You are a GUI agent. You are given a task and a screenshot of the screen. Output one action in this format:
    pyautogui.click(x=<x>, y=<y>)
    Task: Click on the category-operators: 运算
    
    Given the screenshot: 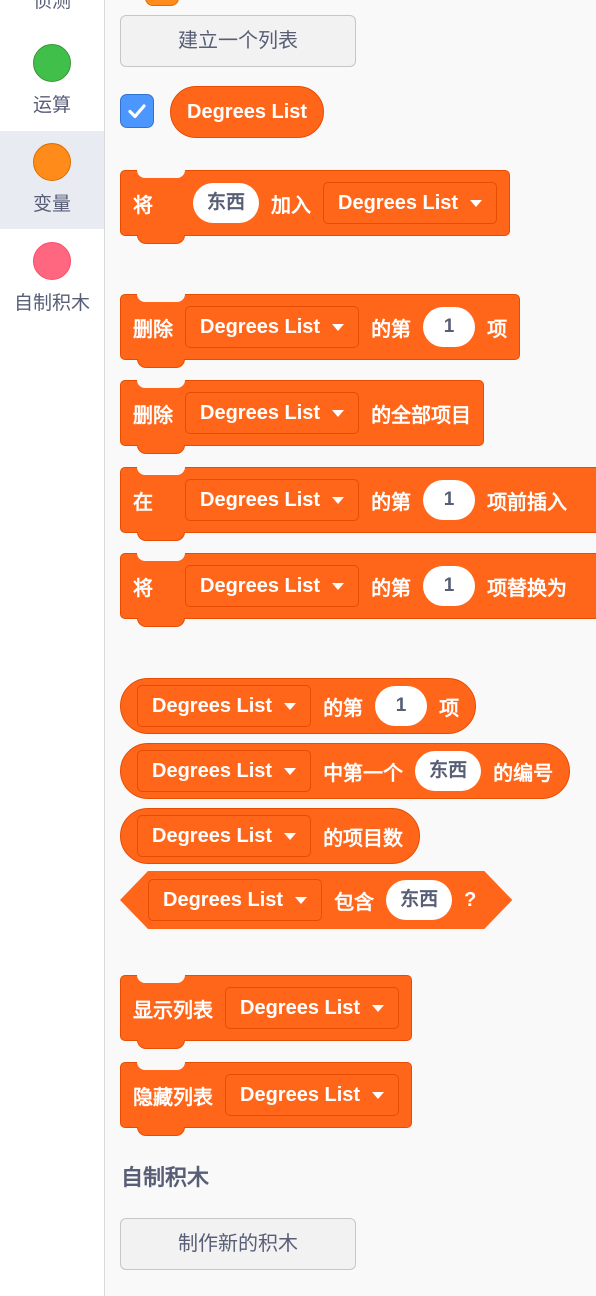 What is the action you would take?
    pyautogui.click(x=52, y=84)
    